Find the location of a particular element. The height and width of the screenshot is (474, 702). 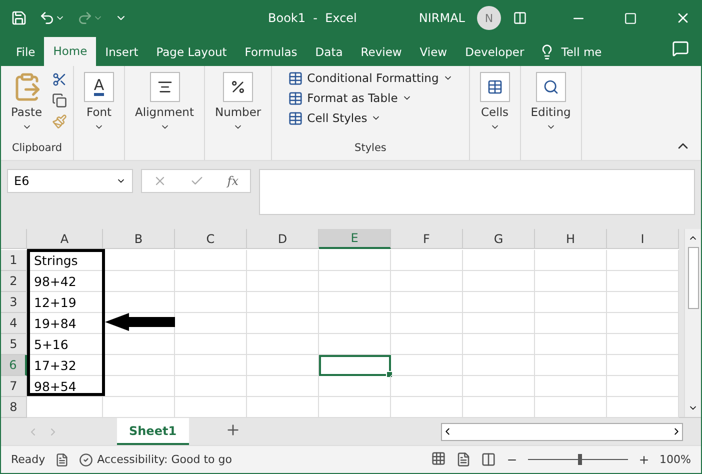

table-cell: 5+16 is located at coordinates (65, 345).